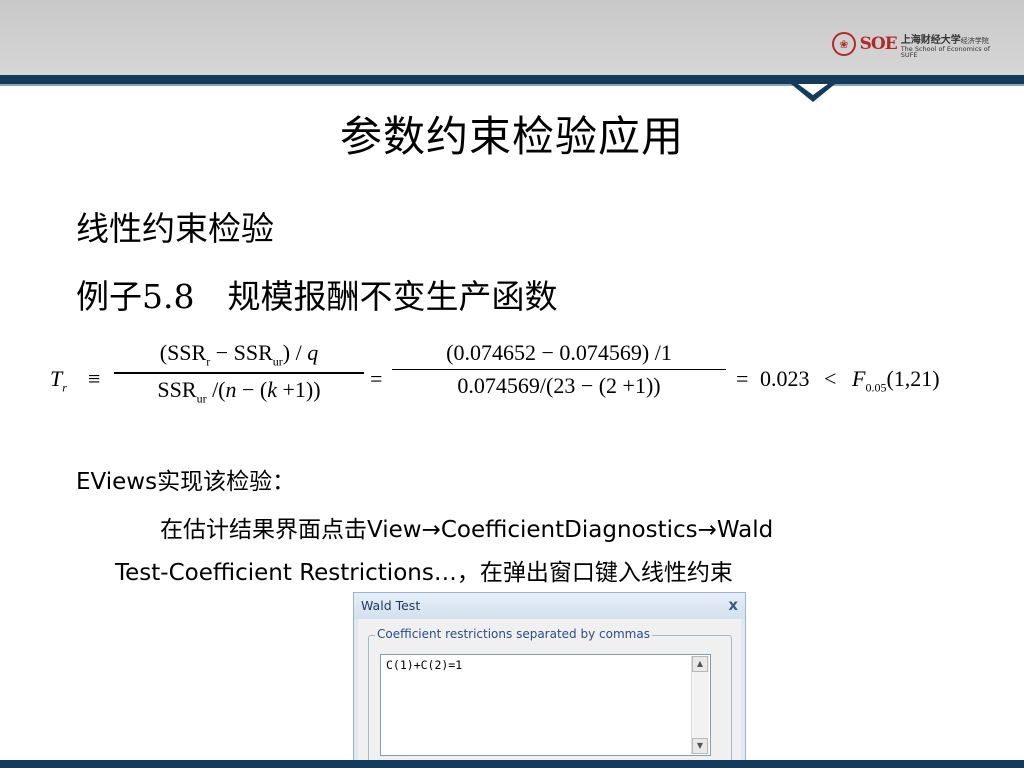  I want to click on eviews-word: EViews, so click(117, 482).